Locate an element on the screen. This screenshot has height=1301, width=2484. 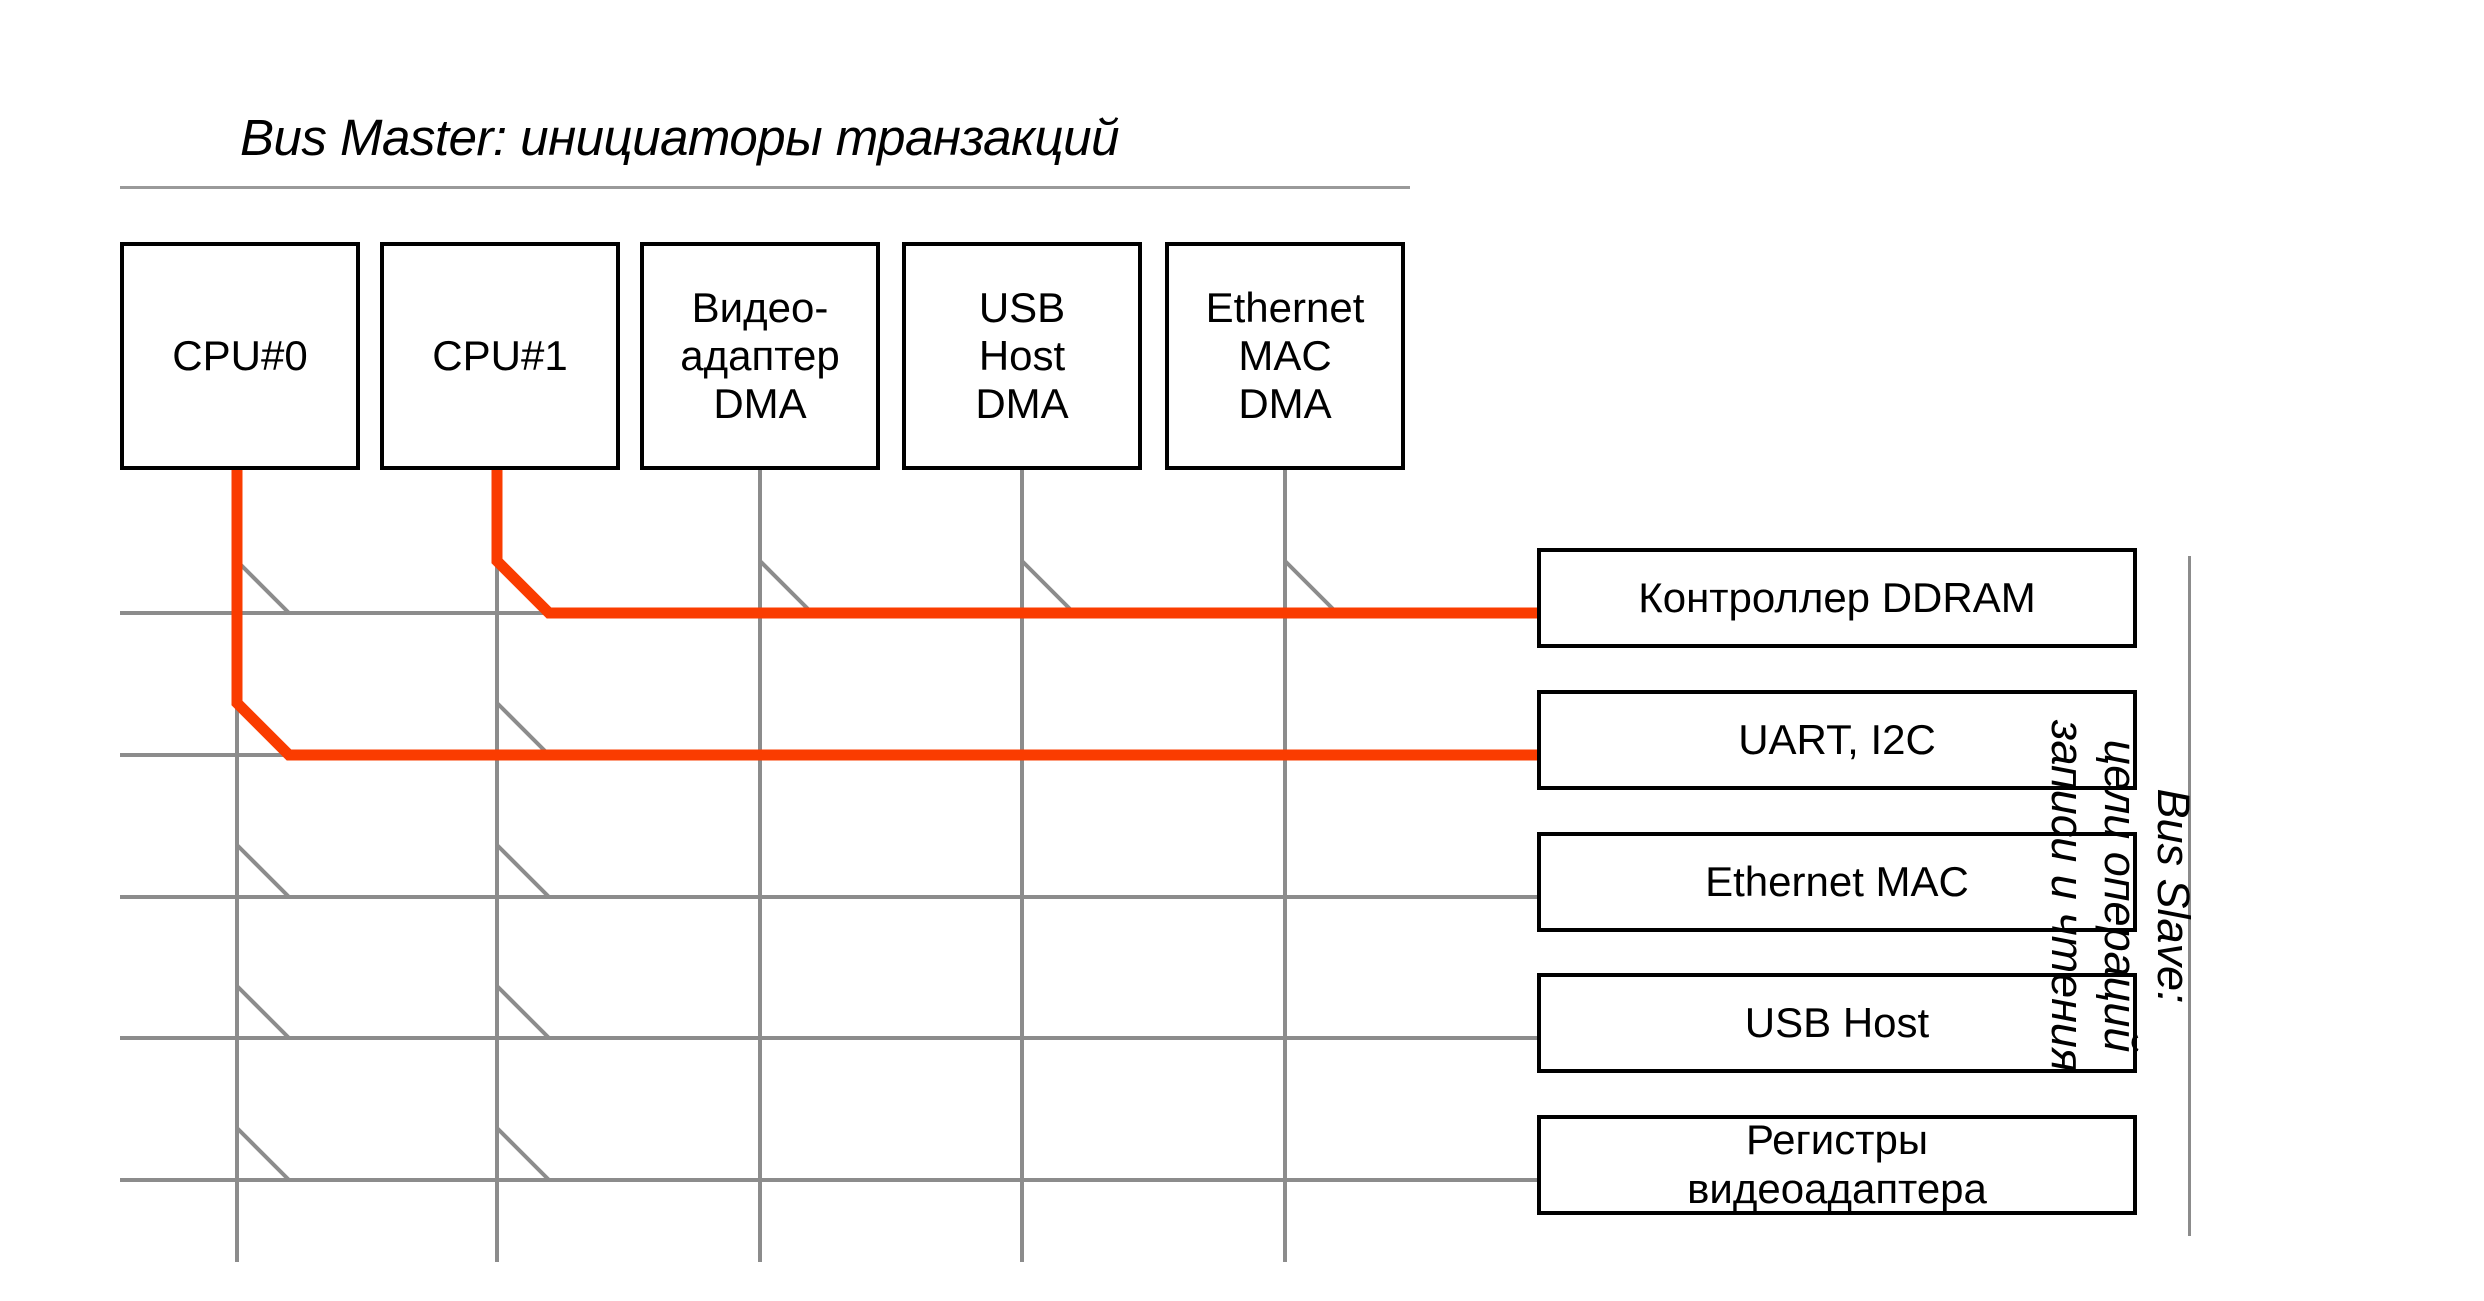
slave-box-ddram: Контроллер DDRAM is located at coordinates (1837, 598).